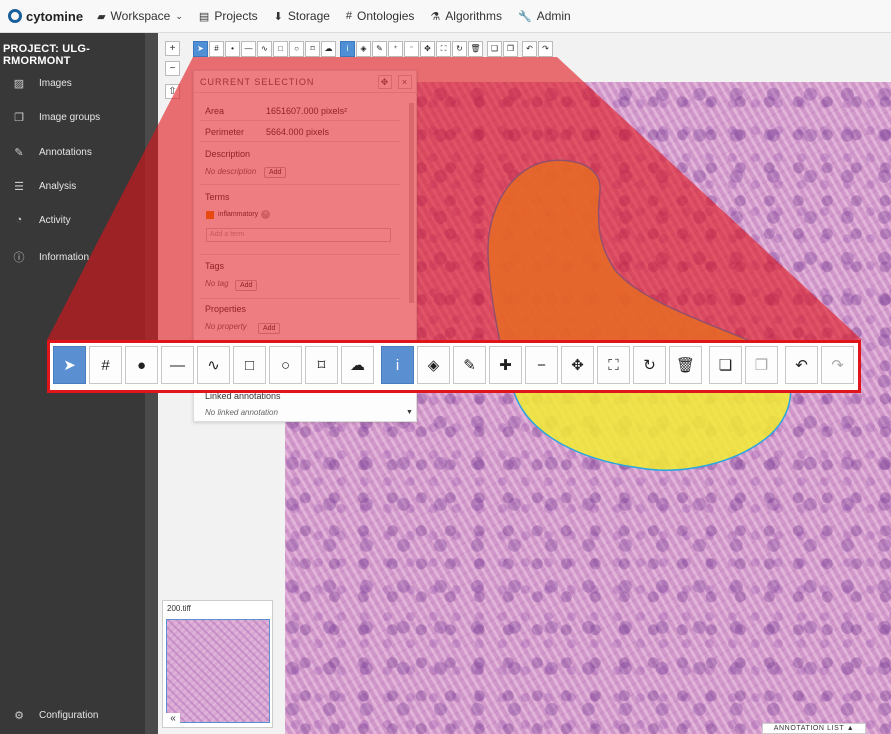 The width and height of the screenshot is (891, 734). I want to click on nav-storage: ⬇ Storage, so click(302, 16).